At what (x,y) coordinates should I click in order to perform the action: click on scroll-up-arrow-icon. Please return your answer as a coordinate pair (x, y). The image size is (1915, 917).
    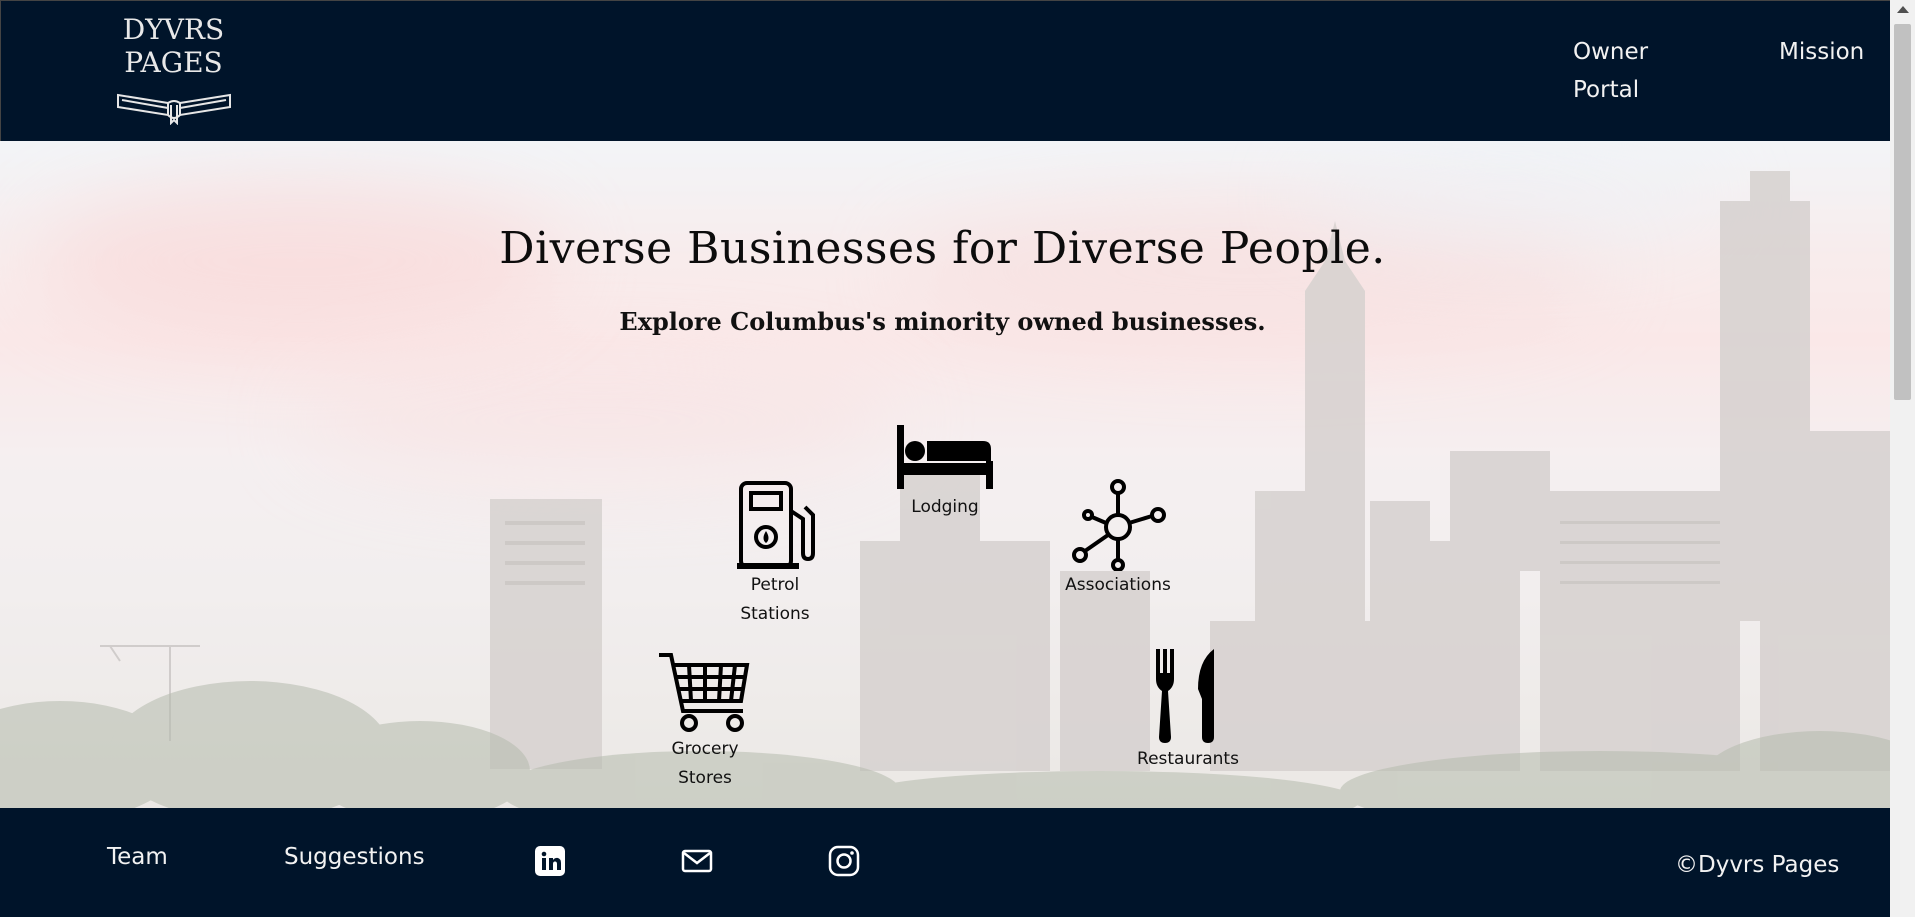
    Looking at the image, I should click on (1903, 9).